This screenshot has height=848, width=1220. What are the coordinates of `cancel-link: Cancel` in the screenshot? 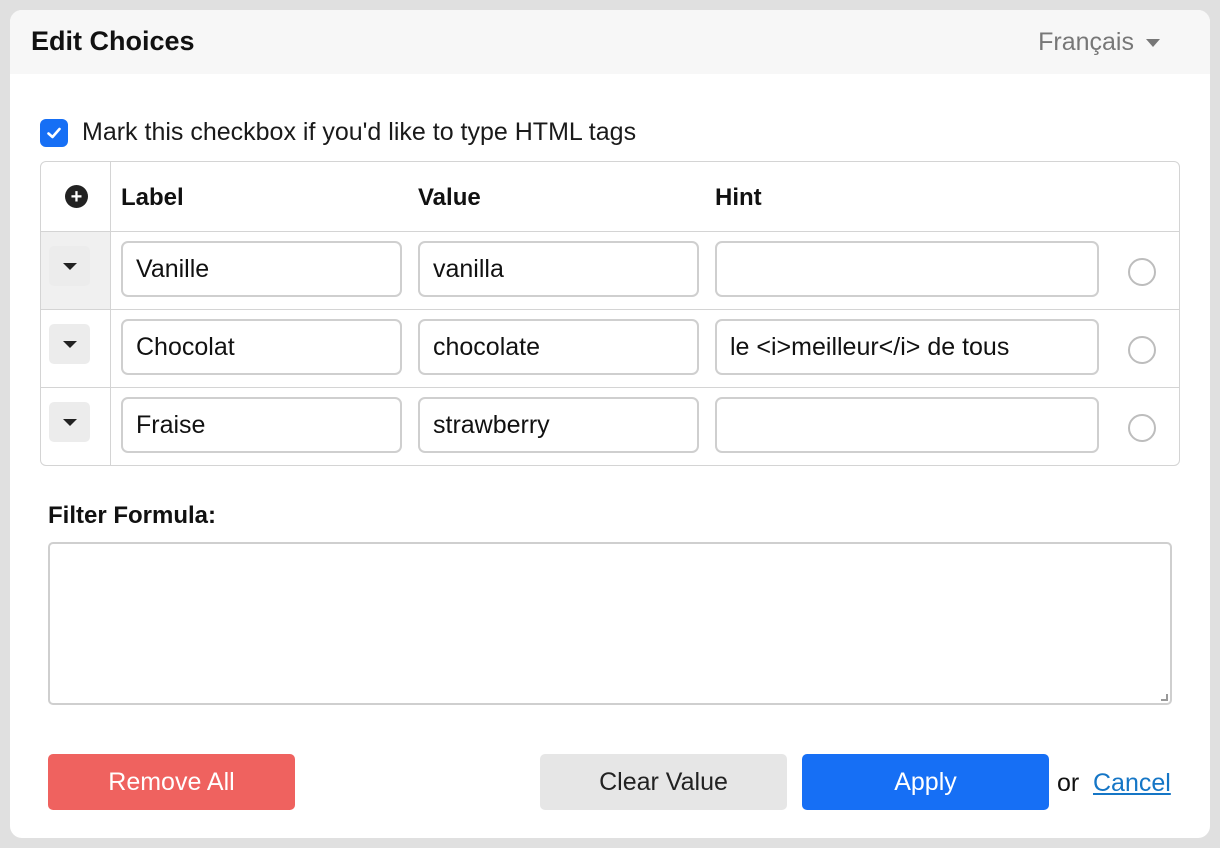 It's located at (1132, 783).